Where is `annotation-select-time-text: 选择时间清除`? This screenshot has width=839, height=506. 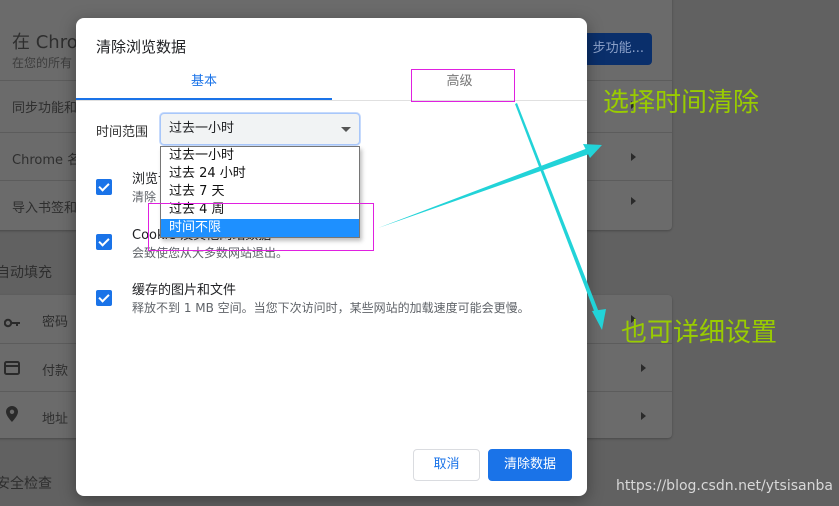
annotation-select-time-text: 选择时间清除 is located at coordinates (681, 103).